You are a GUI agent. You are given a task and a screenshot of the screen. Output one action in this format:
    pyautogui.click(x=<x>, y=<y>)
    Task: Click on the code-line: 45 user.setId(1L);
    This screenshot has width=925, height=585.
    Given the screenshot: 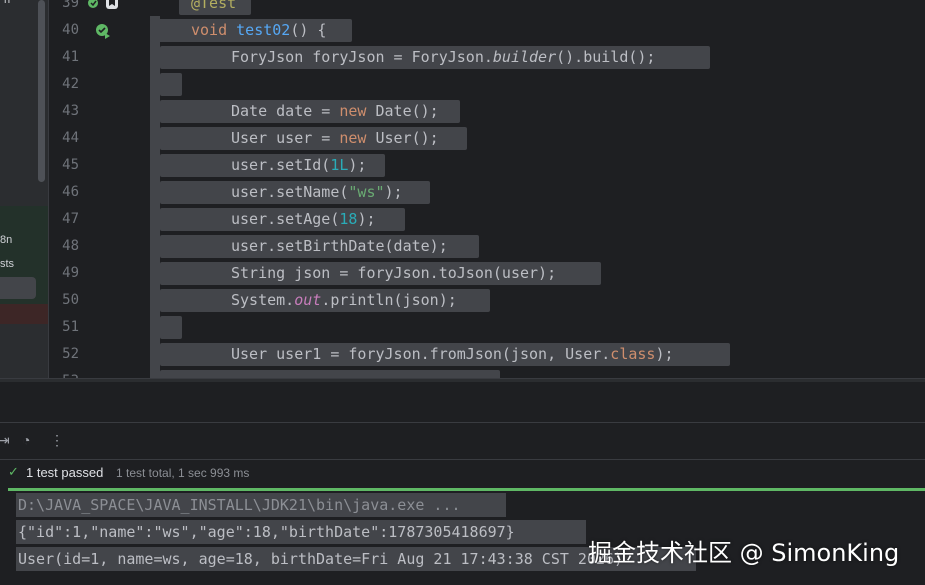 What is the action you would take?
    pyautogui.click(x=487, y=165)
    